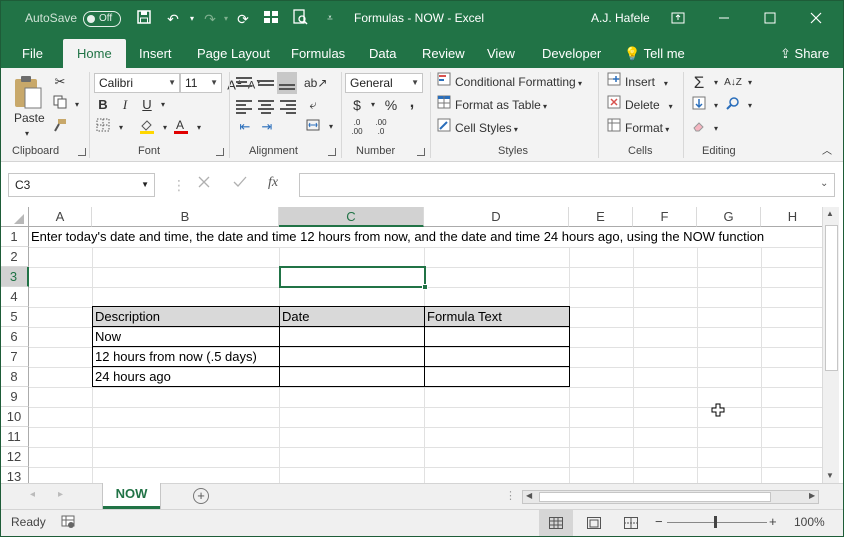 This screenshot has width=844, height=537. I want to click on row-header: 9, so click(14, 397).